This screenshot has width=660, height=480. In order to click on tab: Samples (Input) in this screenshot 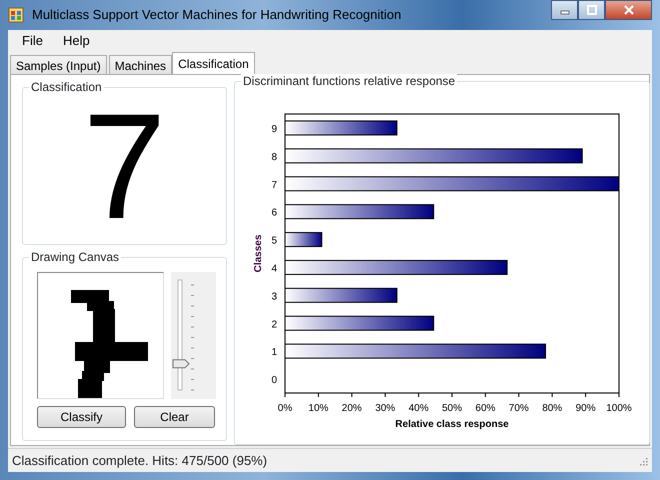, I will do `click(58, 64)`.